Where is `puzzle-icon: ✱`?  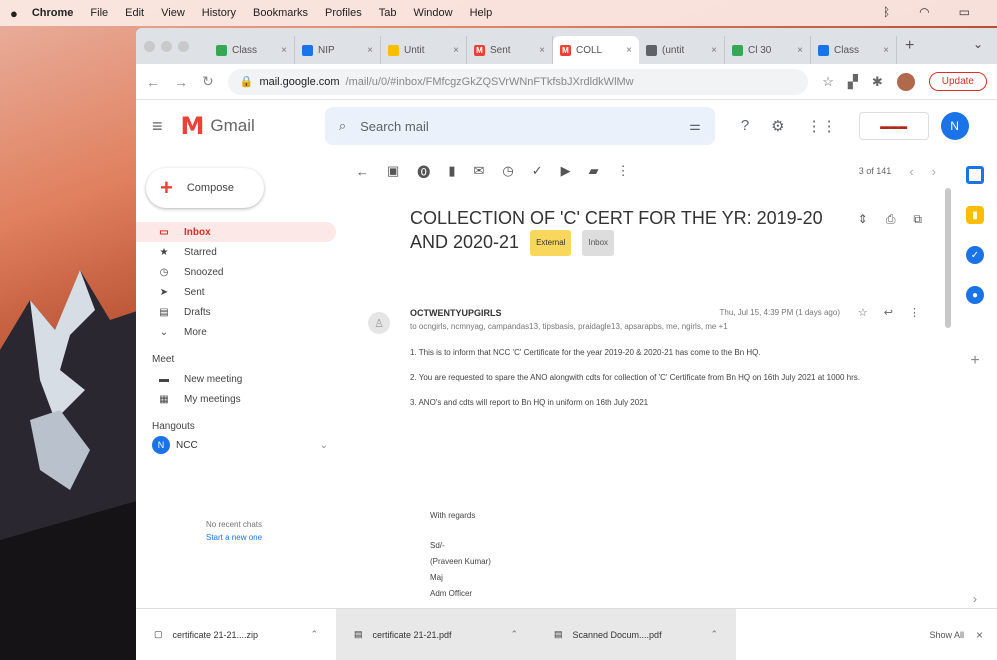
puzzle-icon: ✱ is located at coordinates (877, 82).